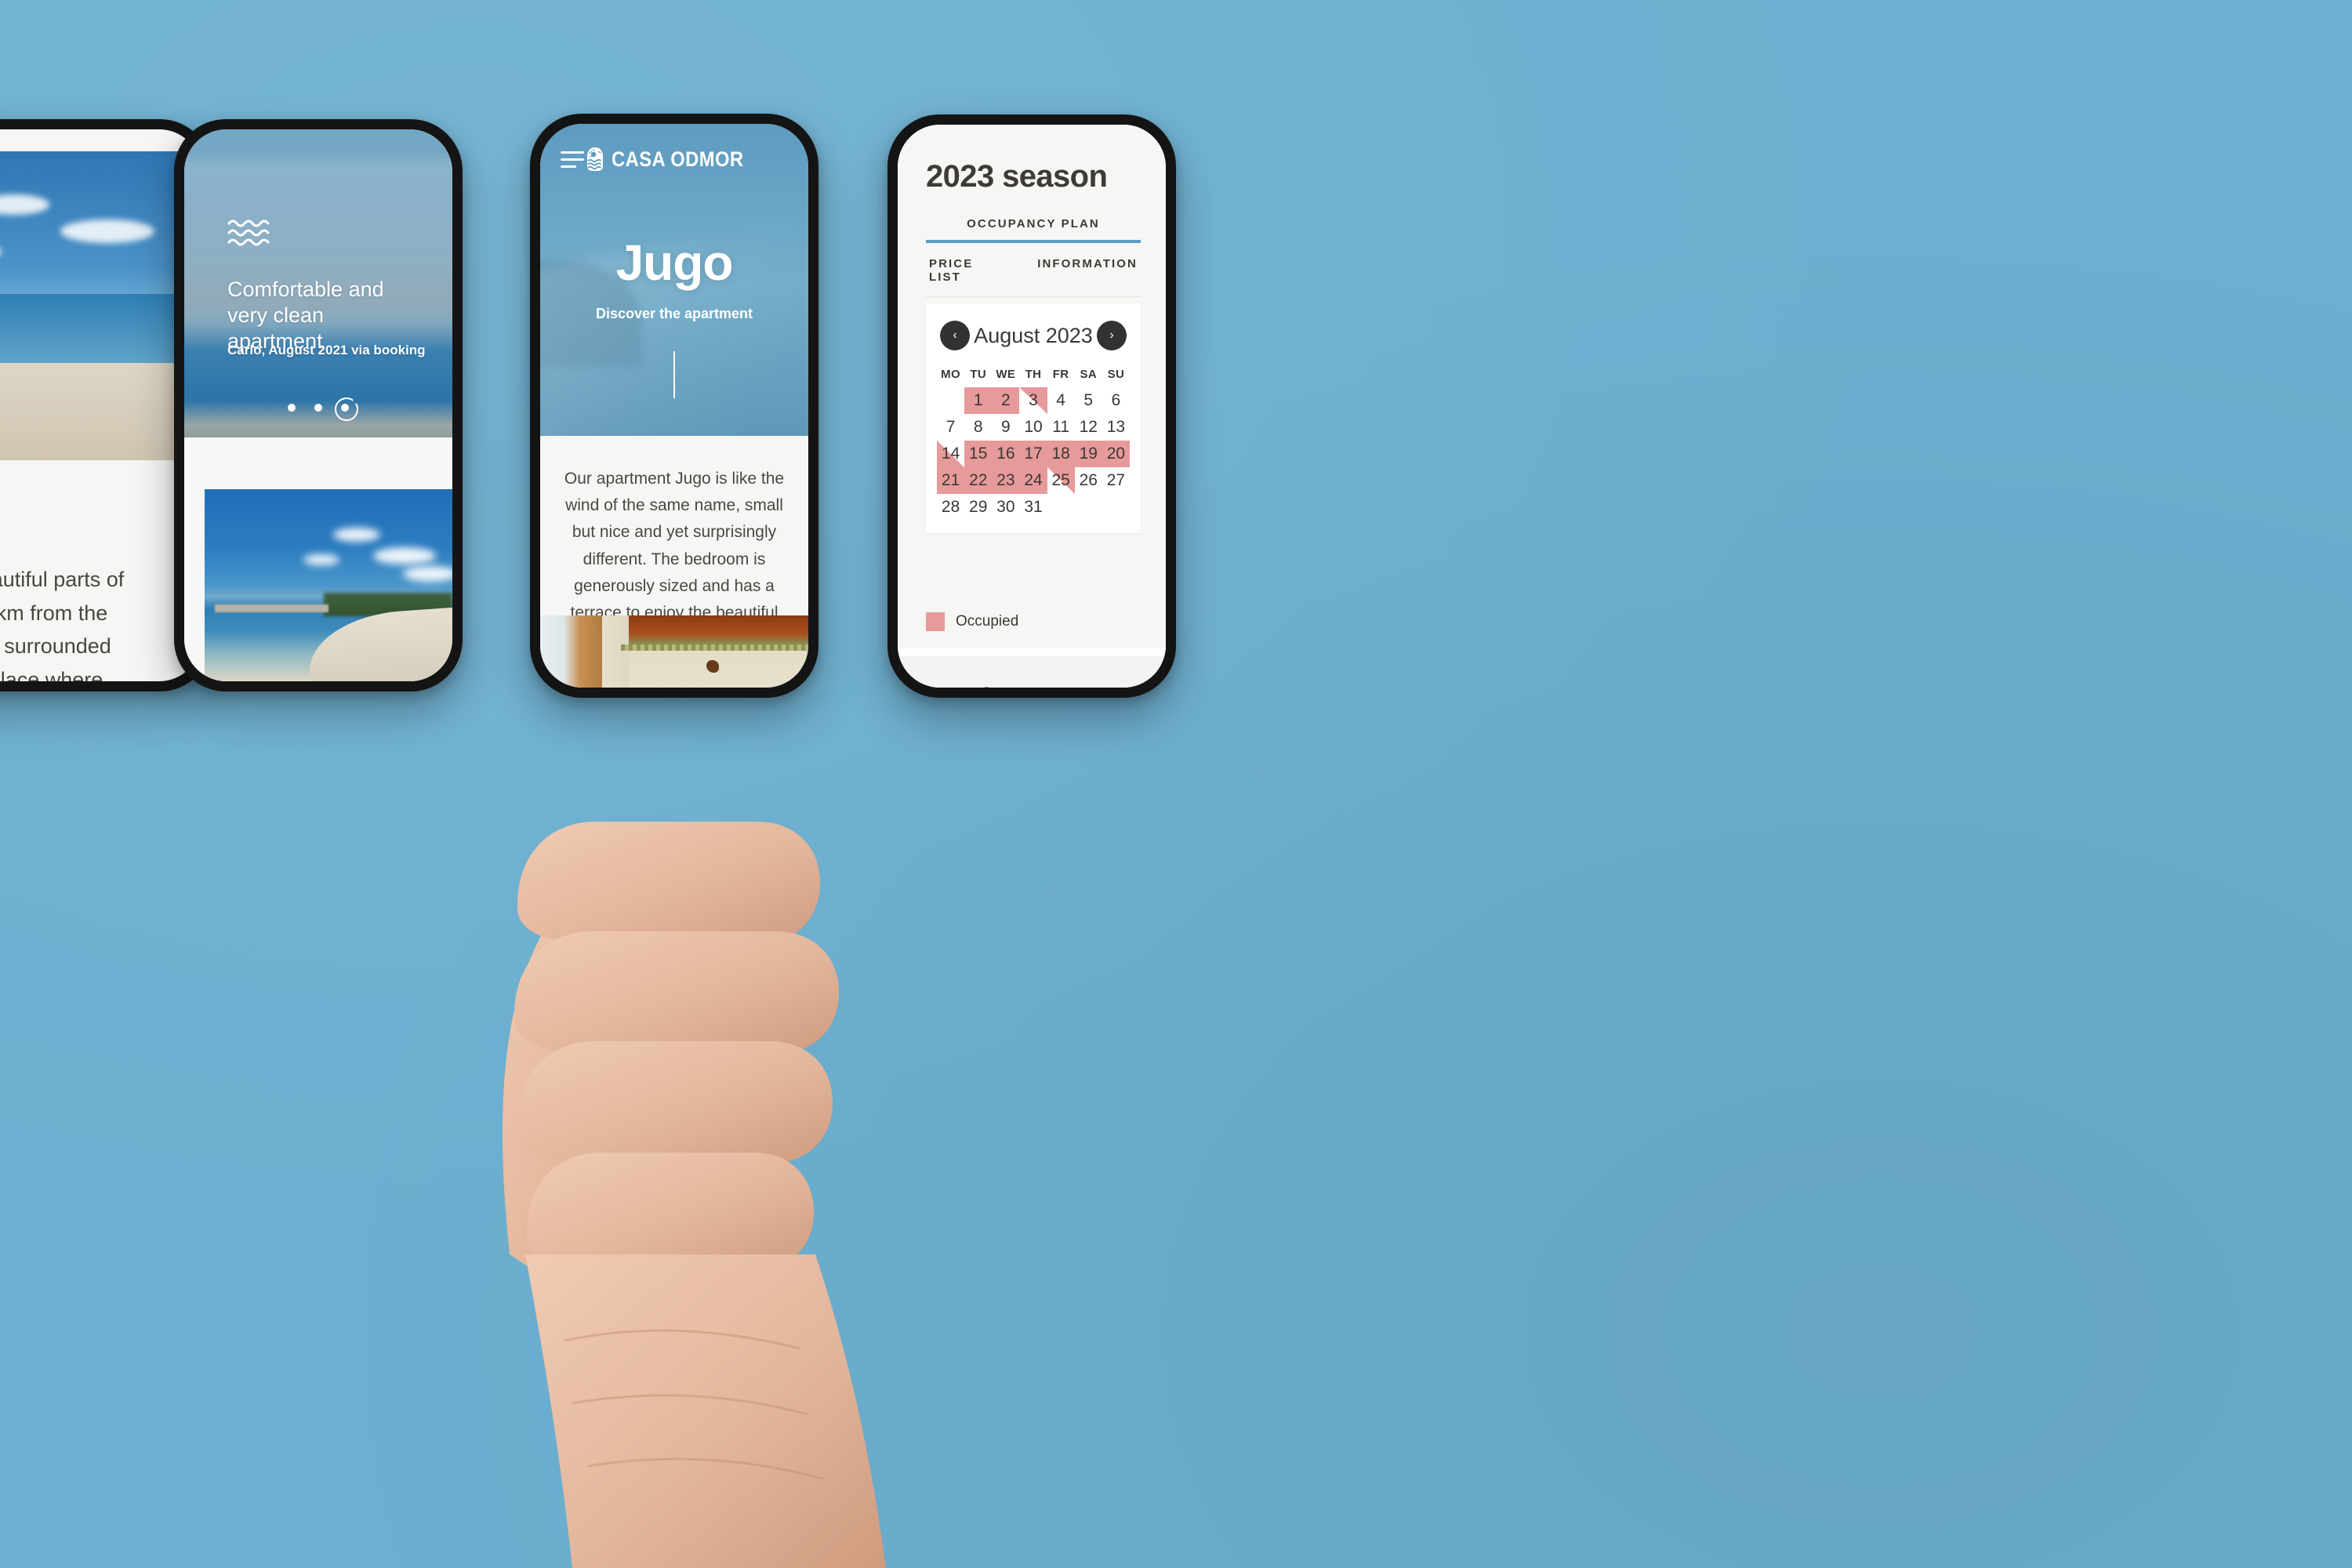 Image resolution: width=2352 pixels, height=1568 pixels. What do you see at coordinates (1017, 176) in the screenshot?
I see `page-title: 2023 season` at bounding box center [1017, 176].